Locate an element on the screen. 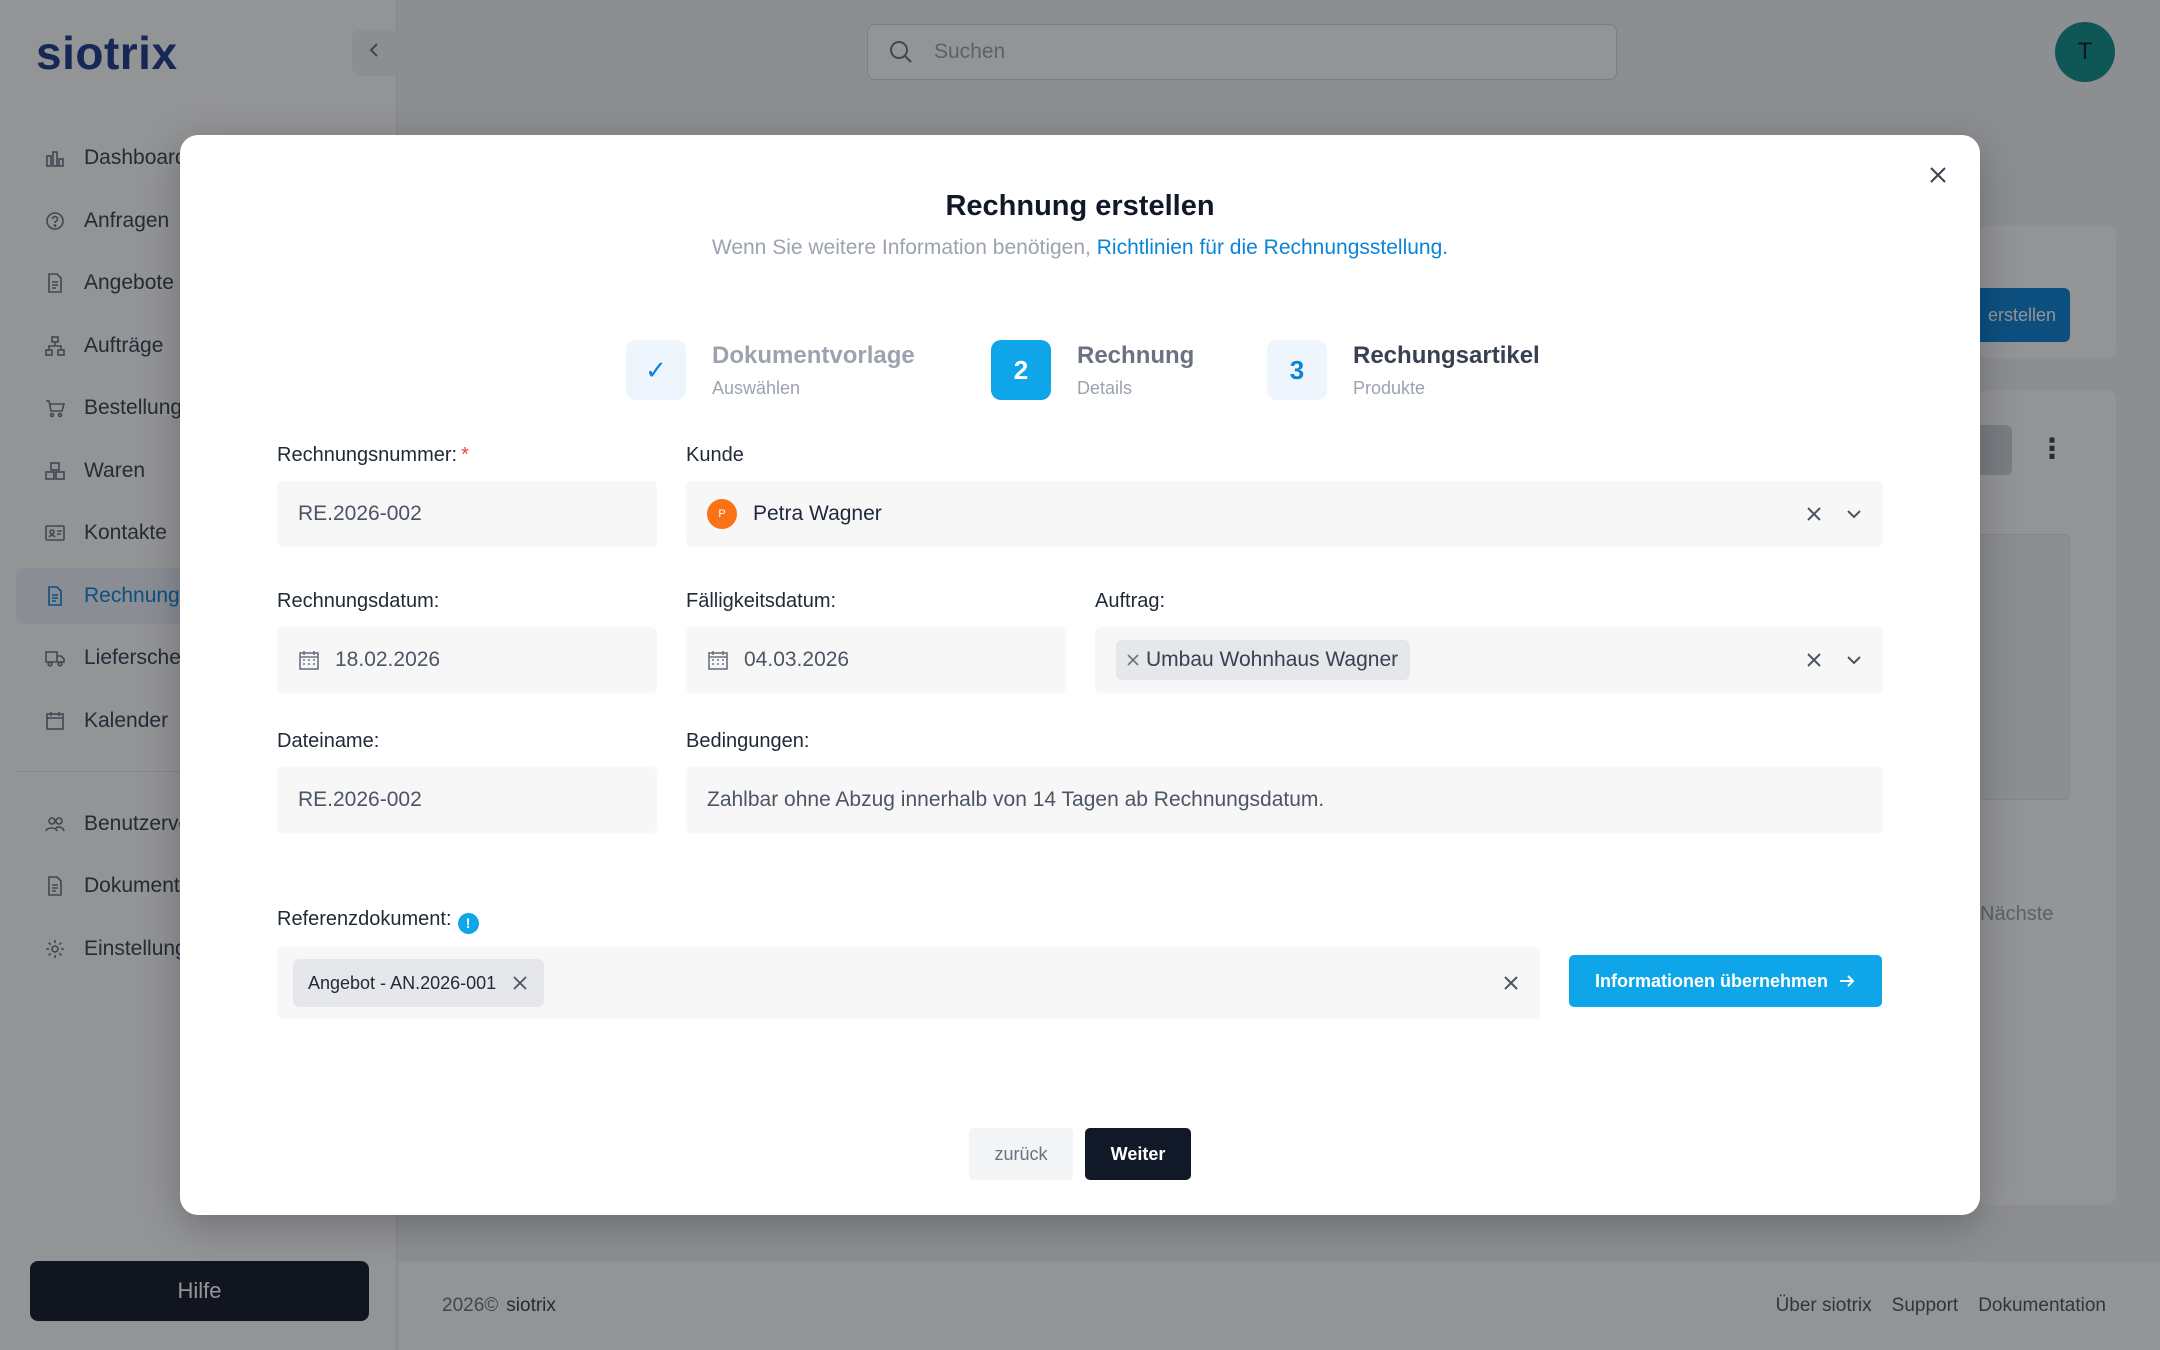  step-number: 3 is located at coordinates (1297, 370).